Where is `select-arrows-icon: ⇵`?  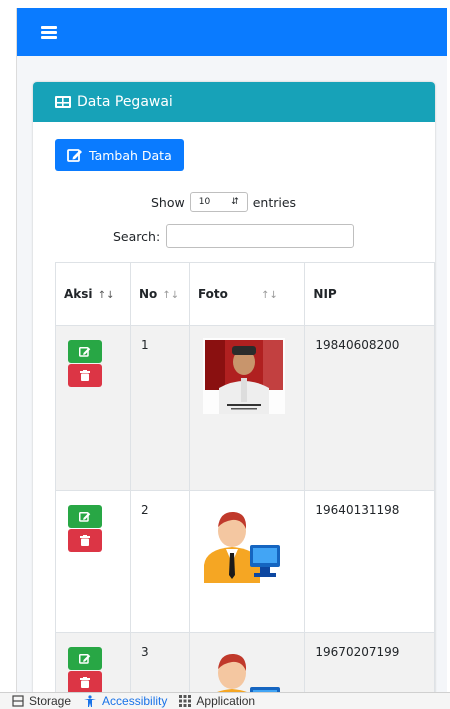 select-arrows-icon: ⇵ is located at coordinates (235, 202).